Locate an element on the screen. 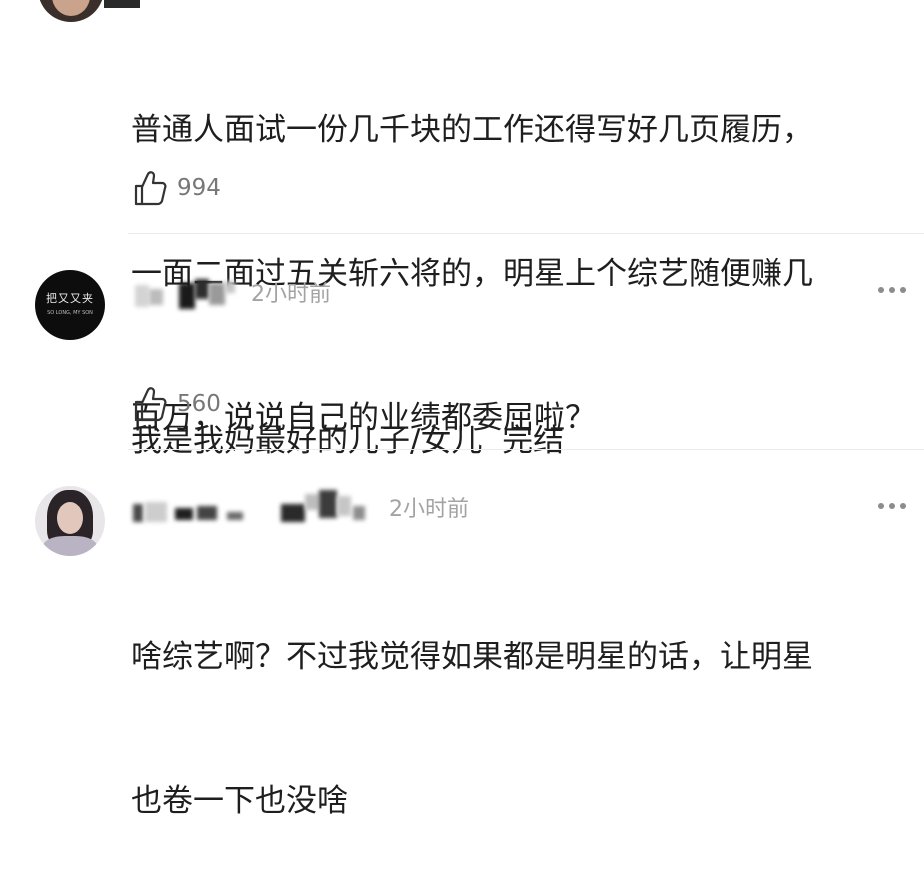  comment-line: 也卷一下也没啥 is located at coordinates (239, 801).